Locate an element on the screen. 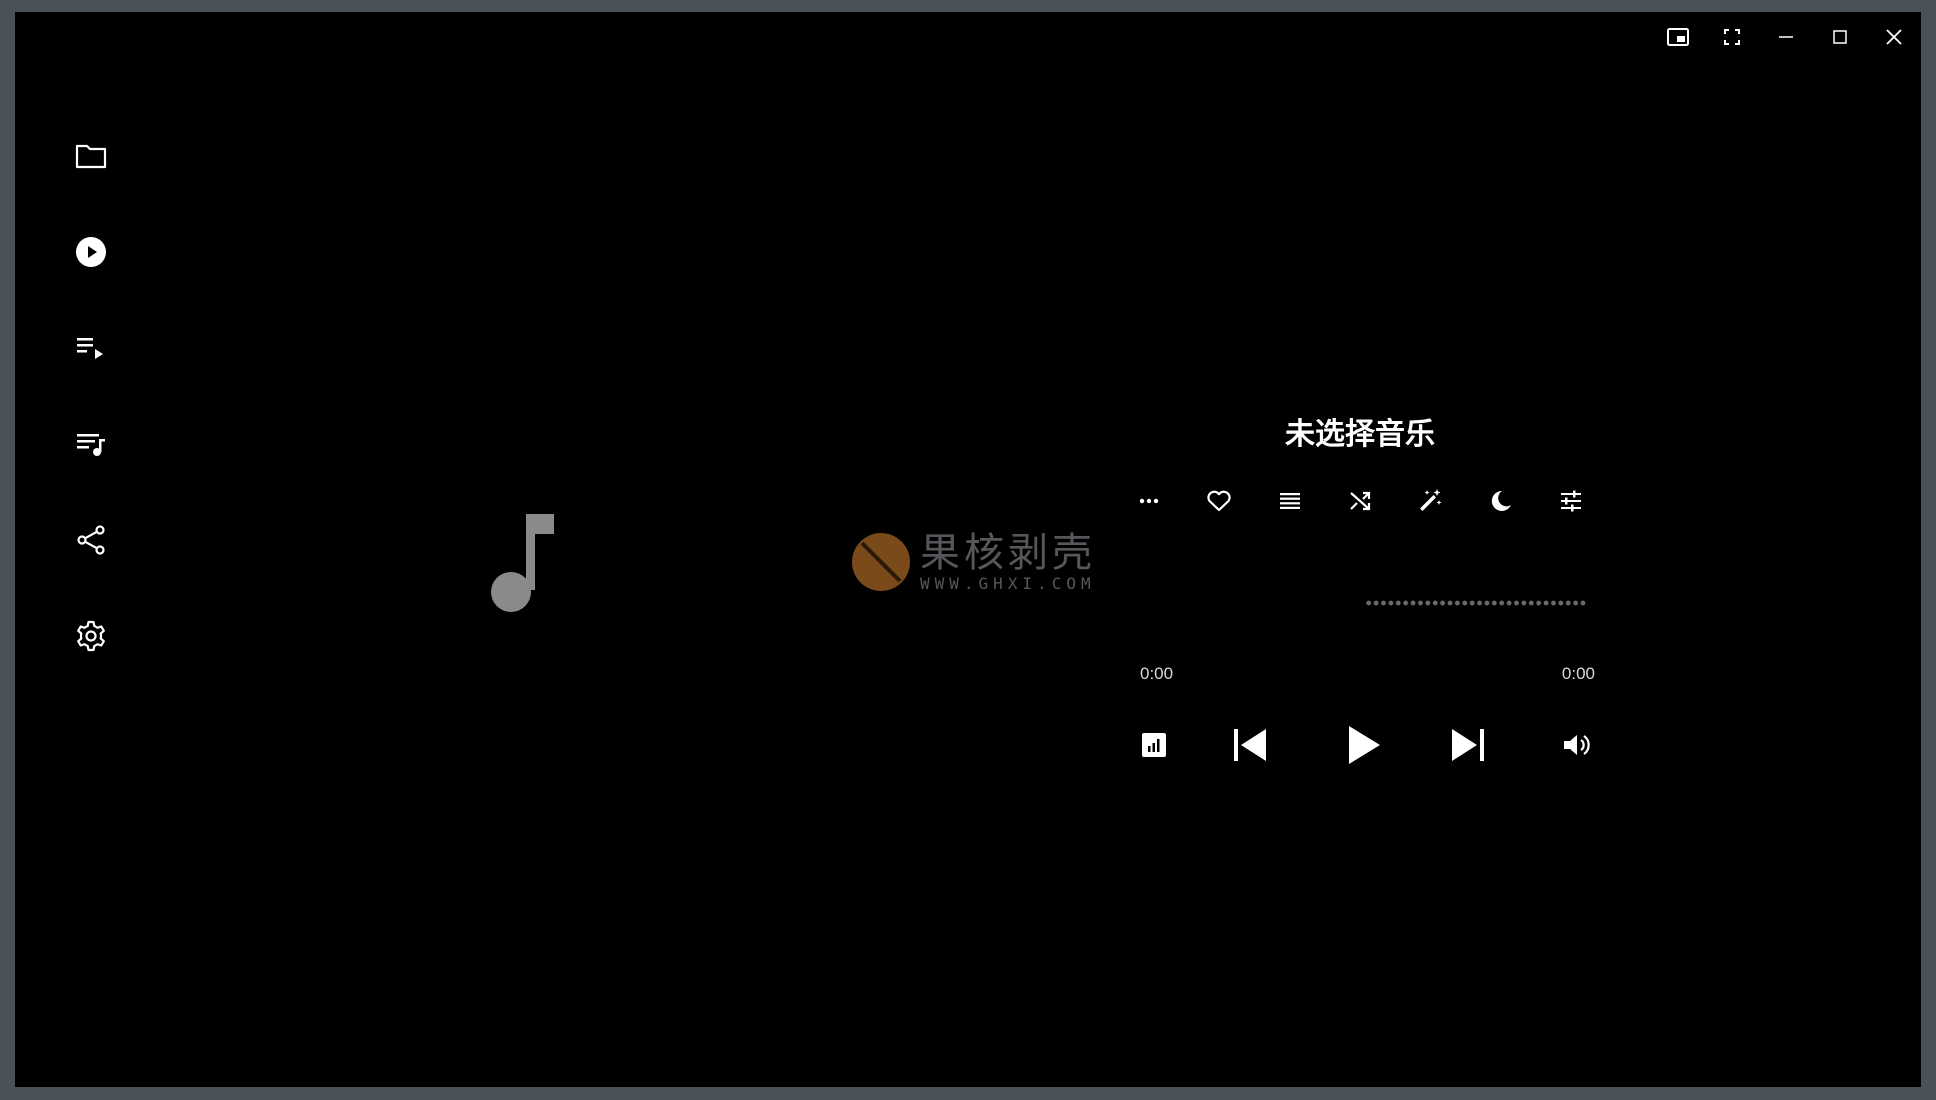 Image resolution: width=1936 pixels, height=1100 pixels. watermark-url: WWW.GHXI.COM is located at coordinates (1008, 583).